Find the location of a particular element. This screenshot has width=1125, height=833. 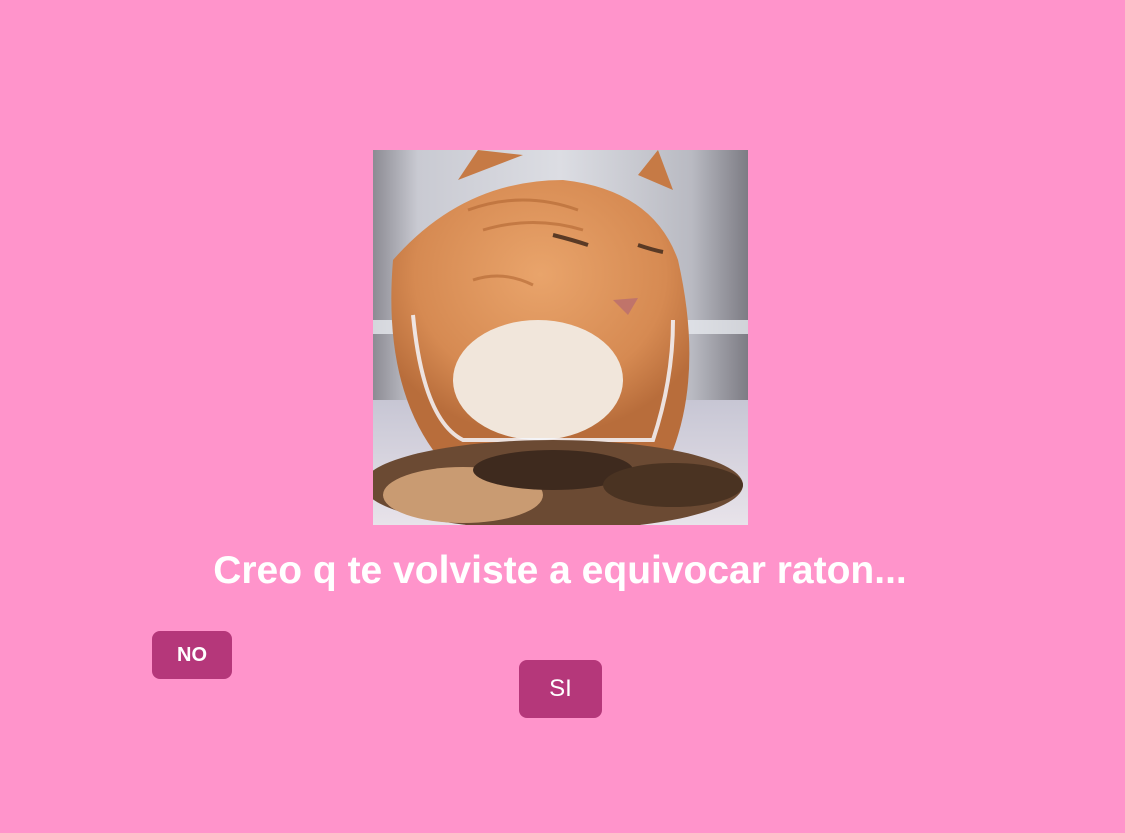

no-button: NO is located at coordinates (192, 655).